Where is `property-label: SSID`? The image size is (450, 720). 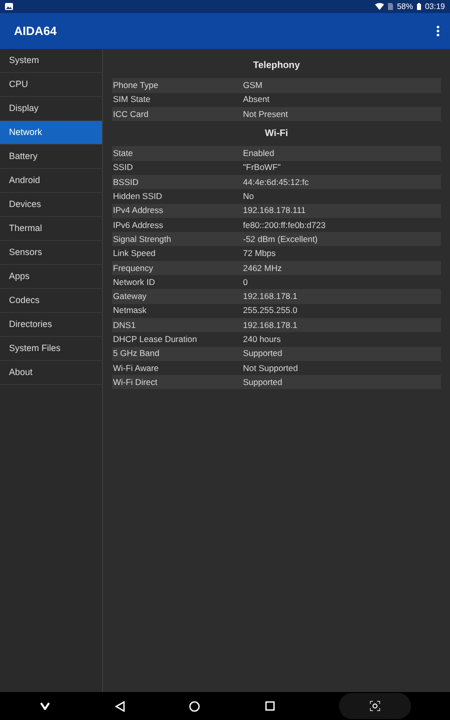 property-label: SSID is located at coordinates (123, 167).